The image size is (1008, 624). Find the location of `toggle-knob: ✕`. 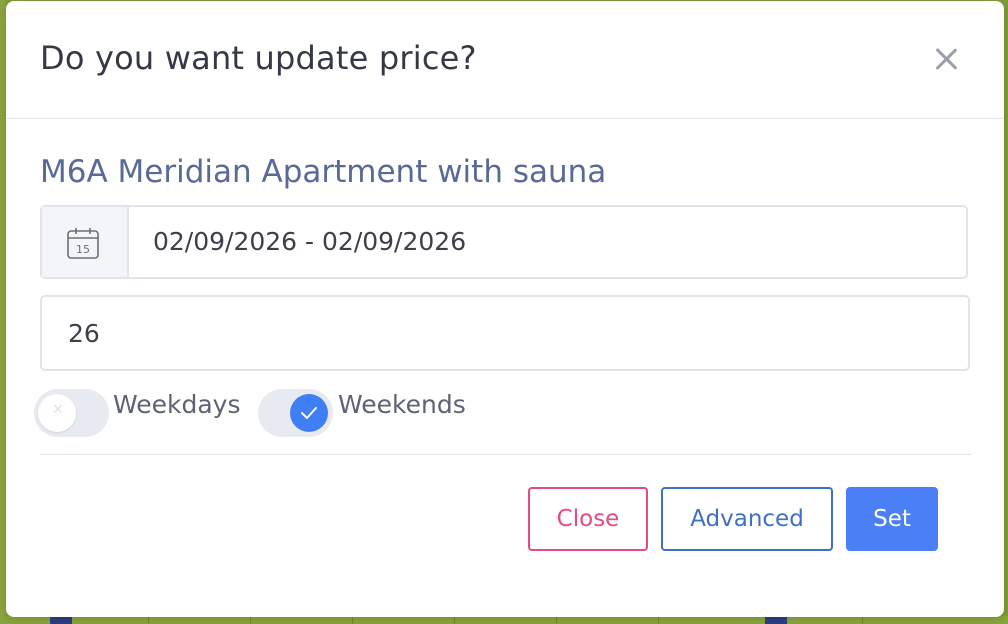

toggle-knob: ✕ is located at coordinates (57, 413).